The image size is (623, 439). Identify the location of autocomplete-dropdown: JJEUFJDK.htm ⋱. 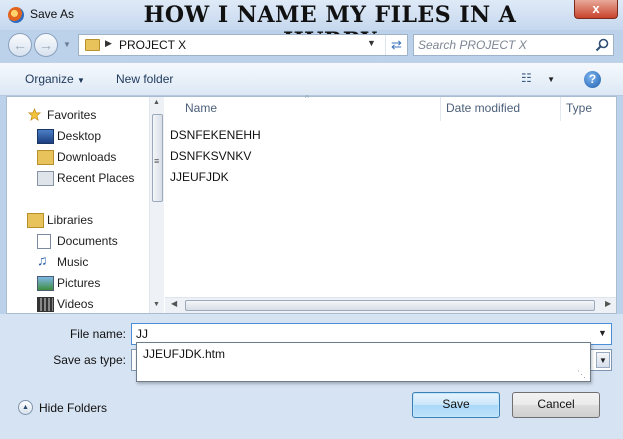
(363, 362).